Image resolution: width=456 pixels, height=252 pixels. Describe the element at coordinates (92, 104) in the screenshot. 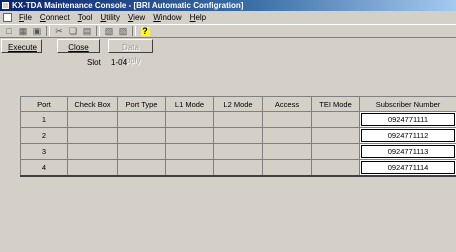

I see `header-check-box: Check Box` at that location.